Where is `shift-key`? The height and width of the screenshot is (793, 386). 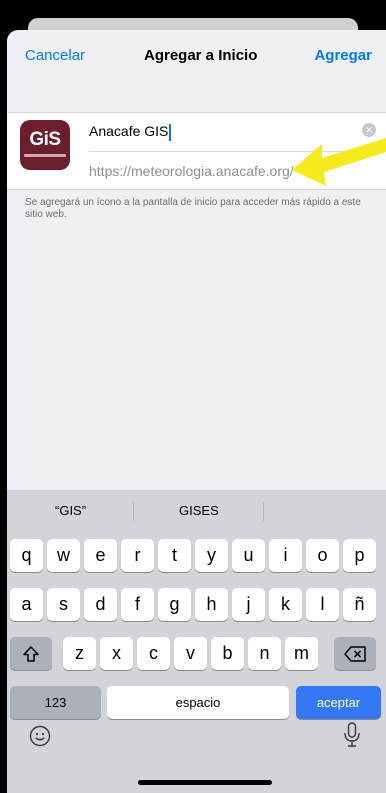 shift-key is located at coordinates (31, 653).